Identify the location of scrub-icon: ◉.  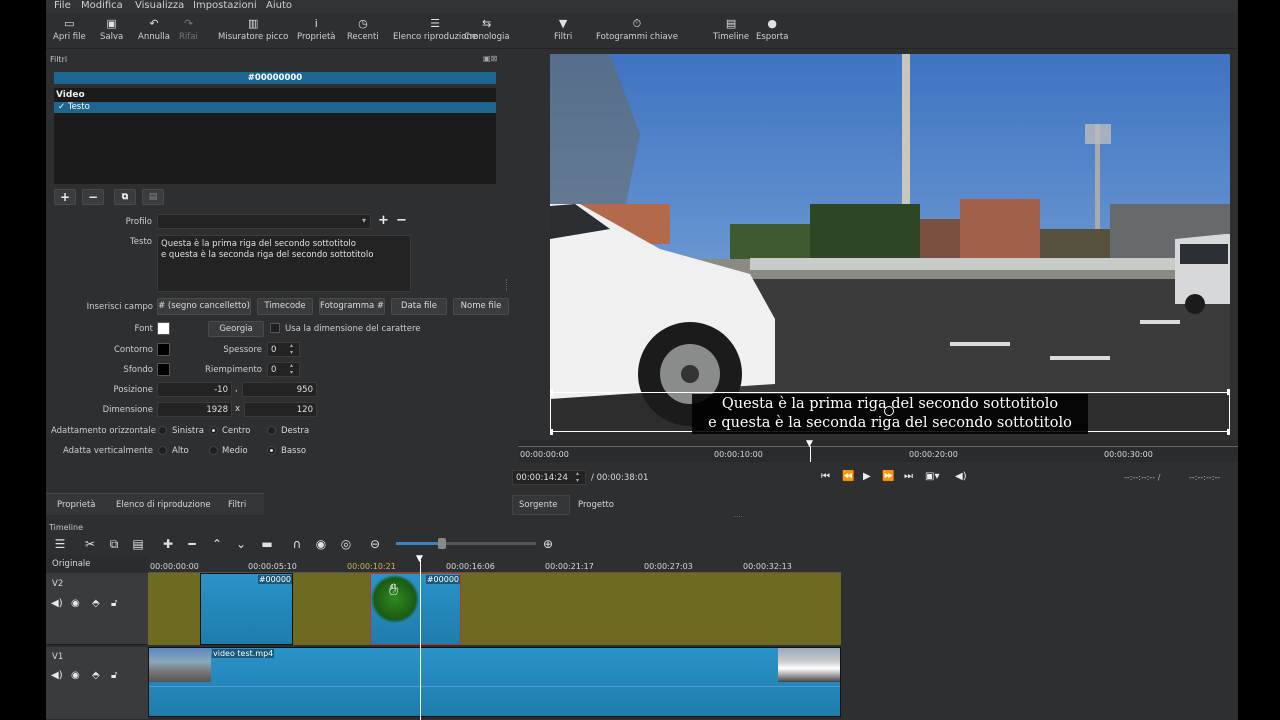
(321, 544).